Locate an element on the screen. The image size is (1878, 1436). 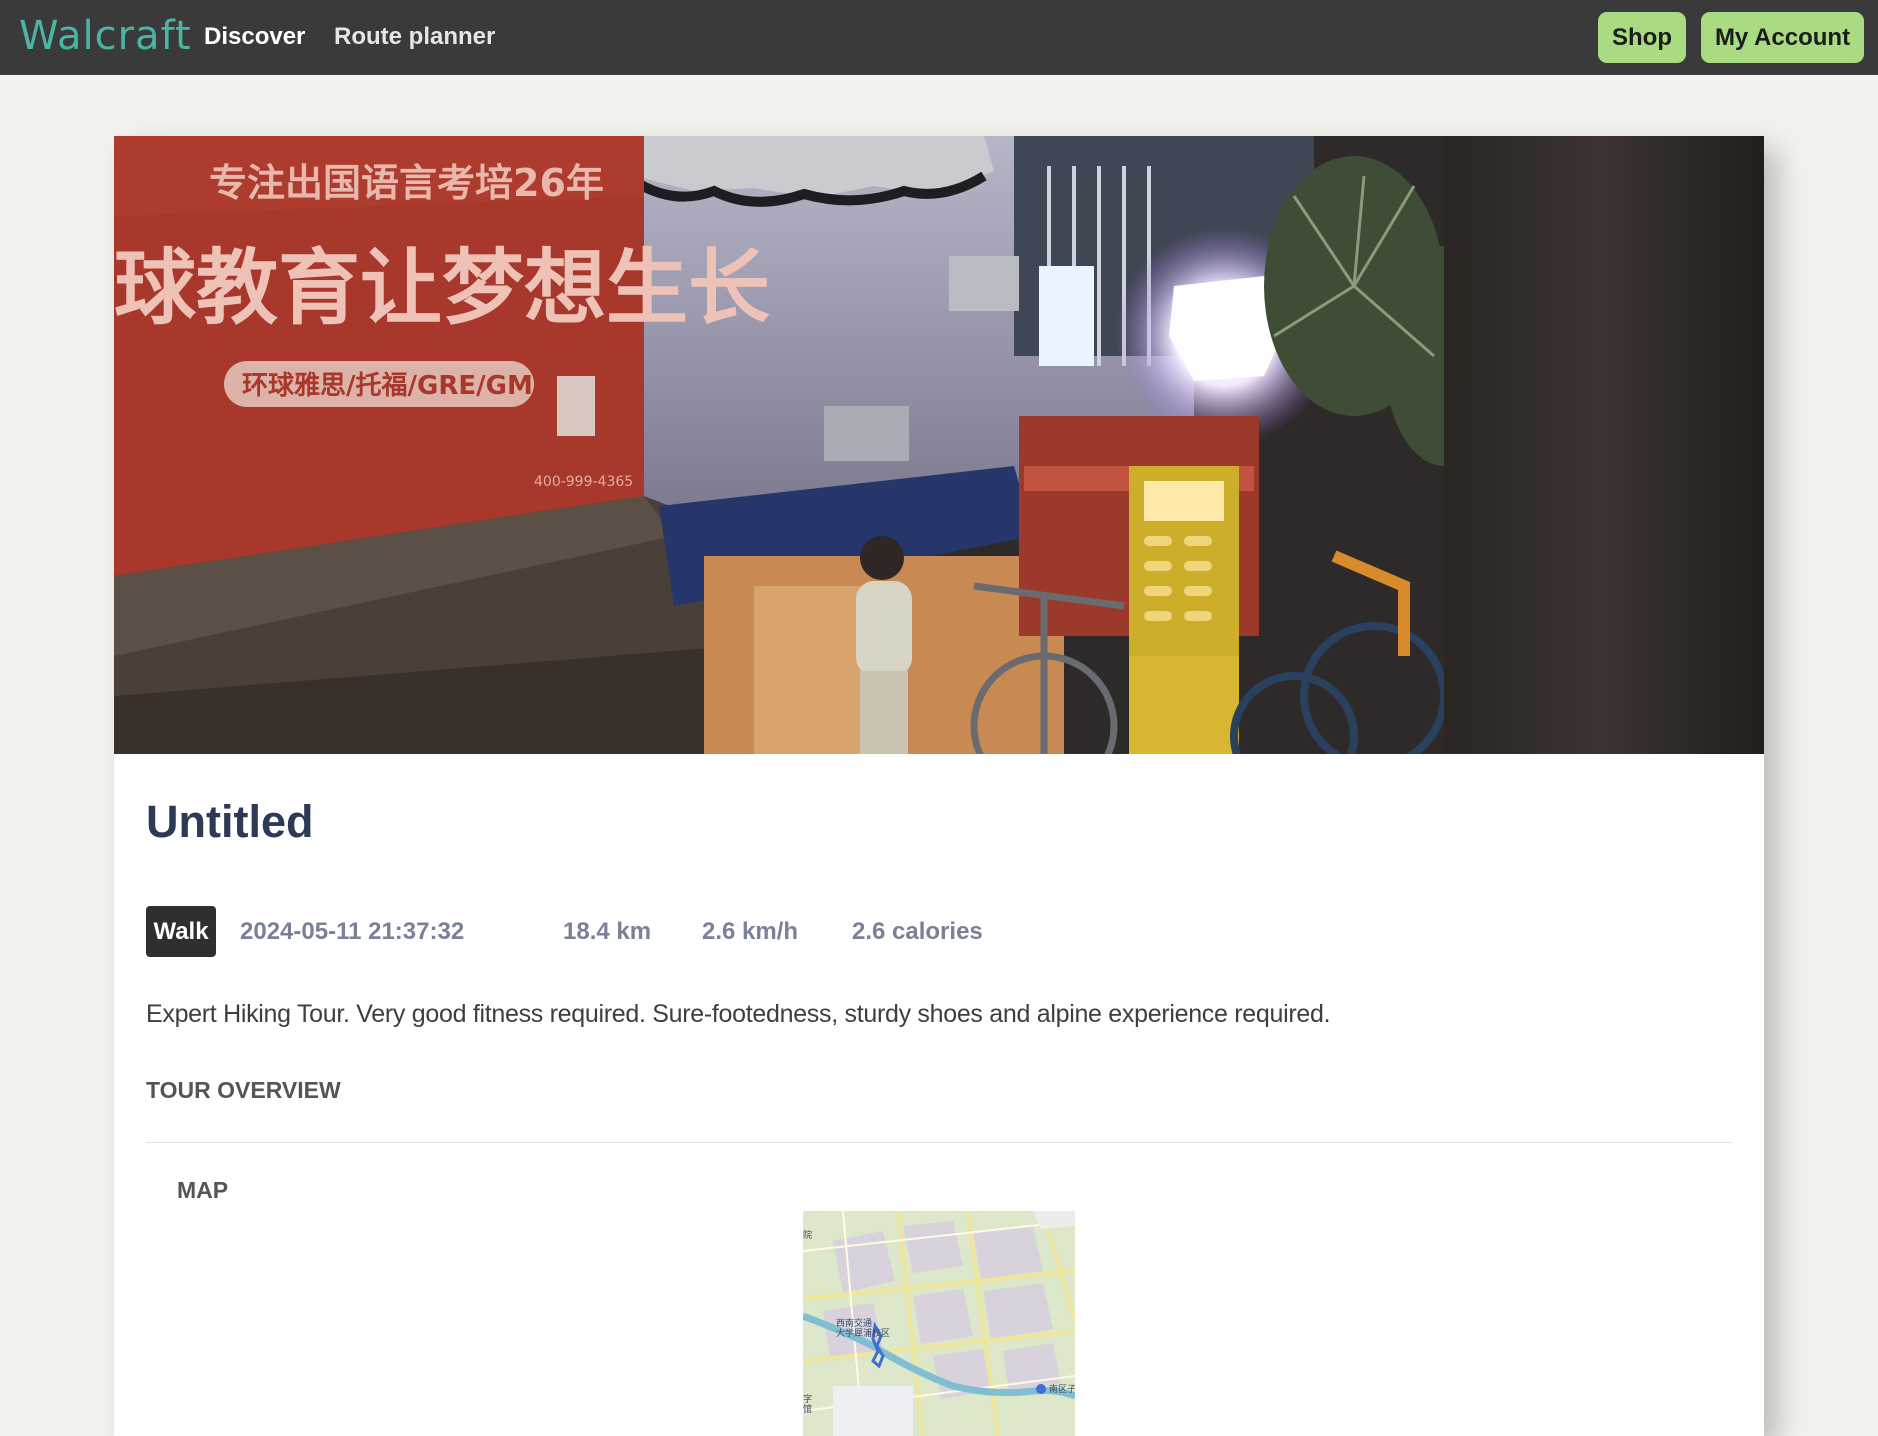
tour-title: Untitled is located at coordinates (230, 821).